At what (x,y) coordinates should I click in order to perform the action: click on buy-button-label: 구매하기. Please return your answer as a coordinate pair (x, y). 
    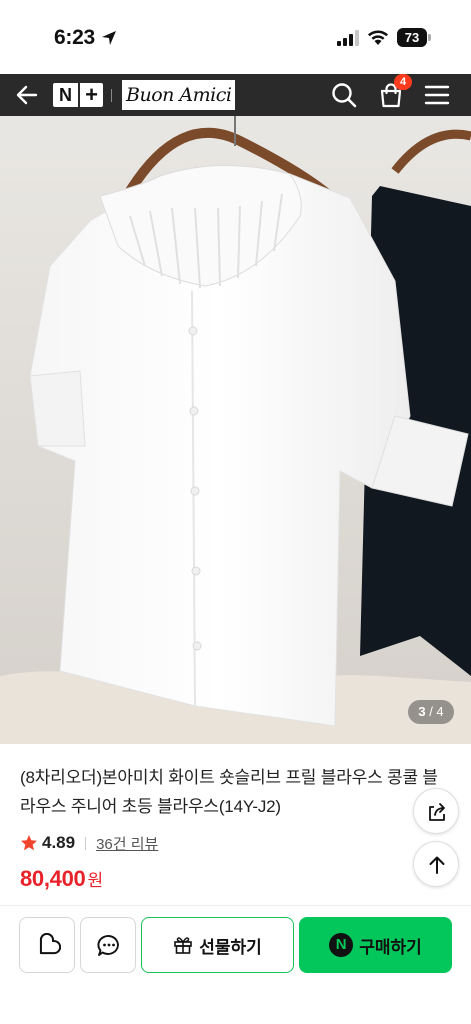
    Looking at the image, I should click on (390, 947).